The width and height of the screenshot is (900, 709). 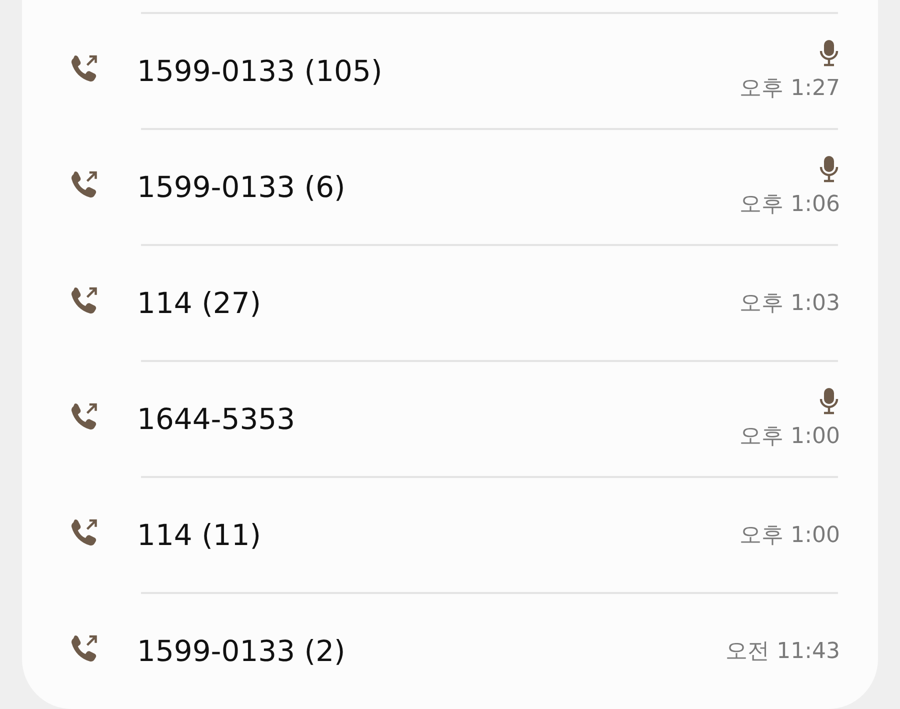 I want to click on phone-number: 1599-0133 (2), so click(x=241, y=651).